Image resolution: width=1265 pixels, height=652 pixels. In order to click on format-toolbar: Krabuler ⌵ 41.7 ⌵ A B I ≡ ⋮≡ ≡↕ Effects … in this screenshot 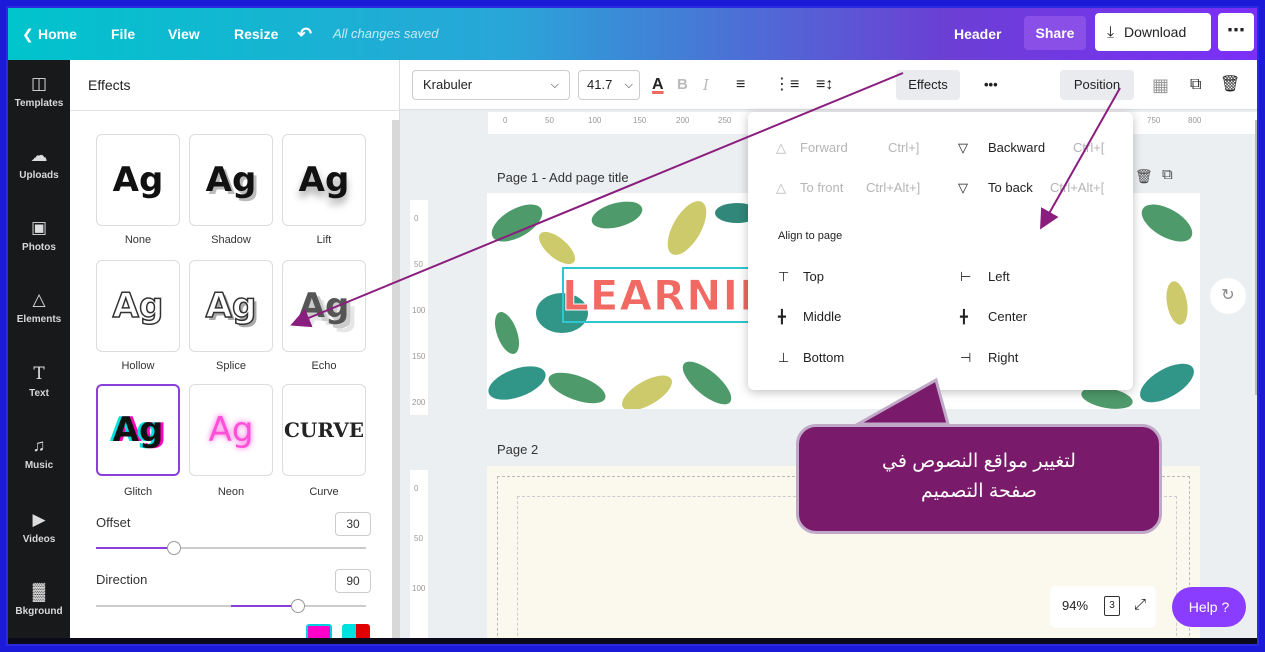, I will do `click(828, 85)`.